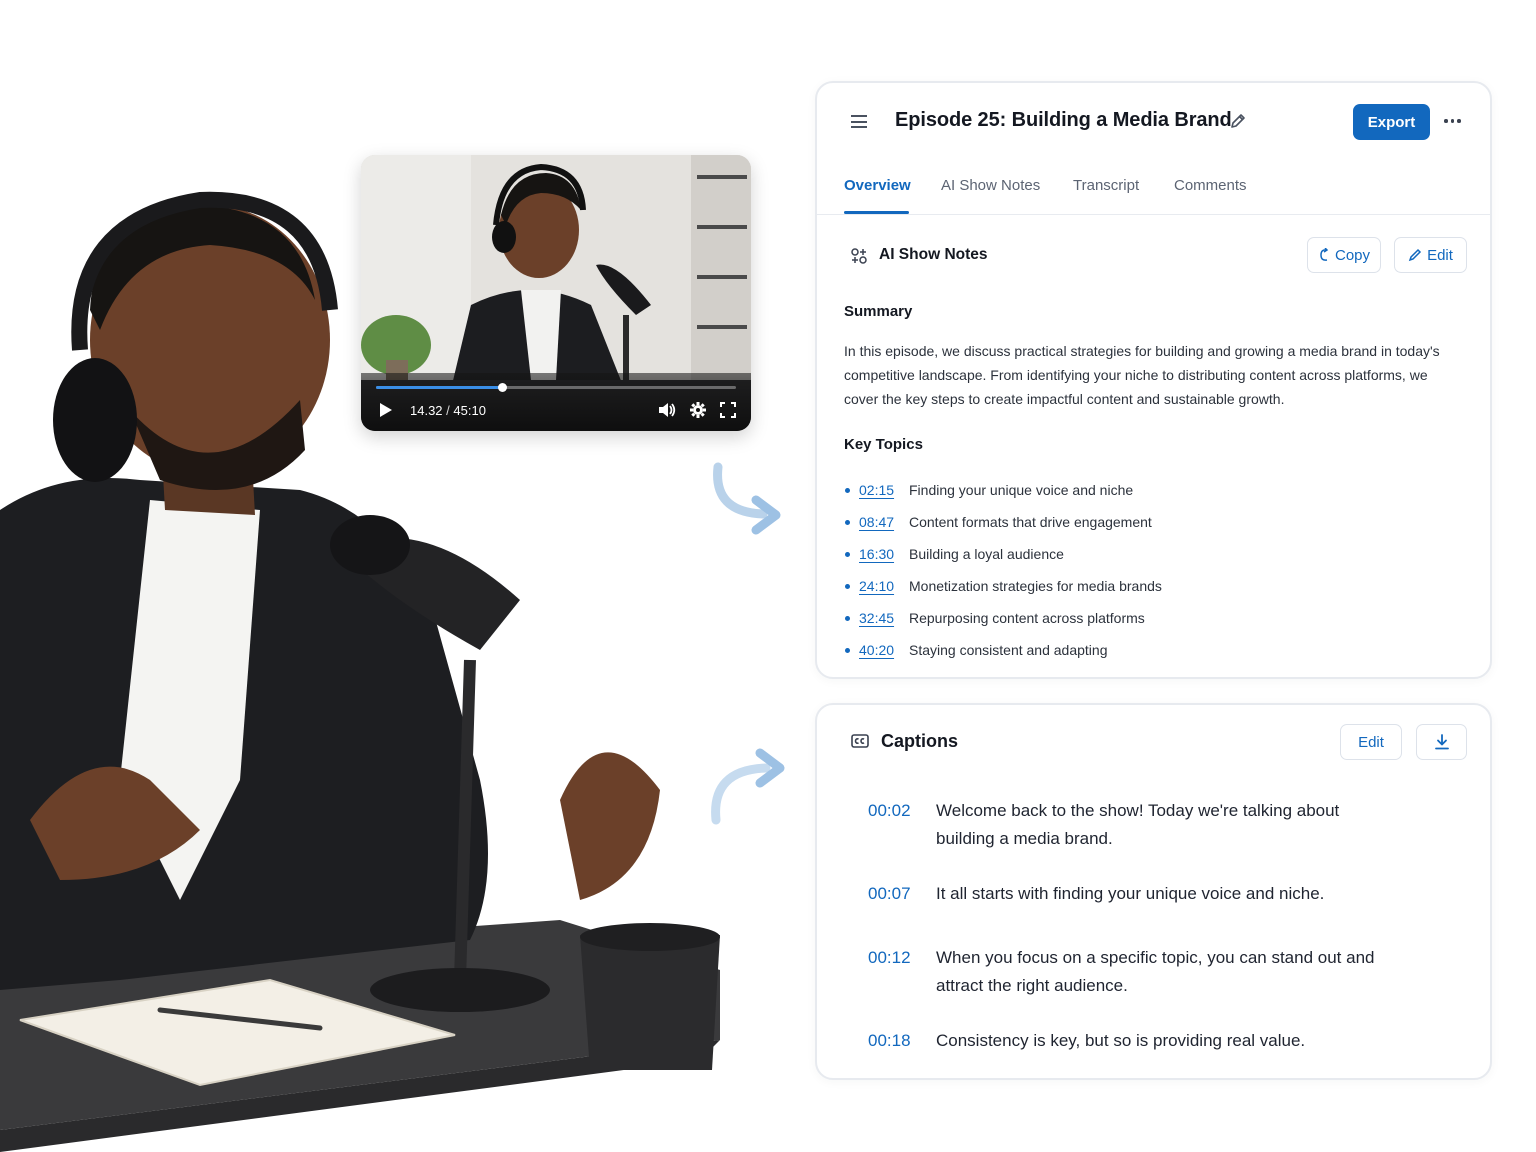  Describe the element at coordinates (667, 410) in the screenshot. I see `volume-icon` at that location.